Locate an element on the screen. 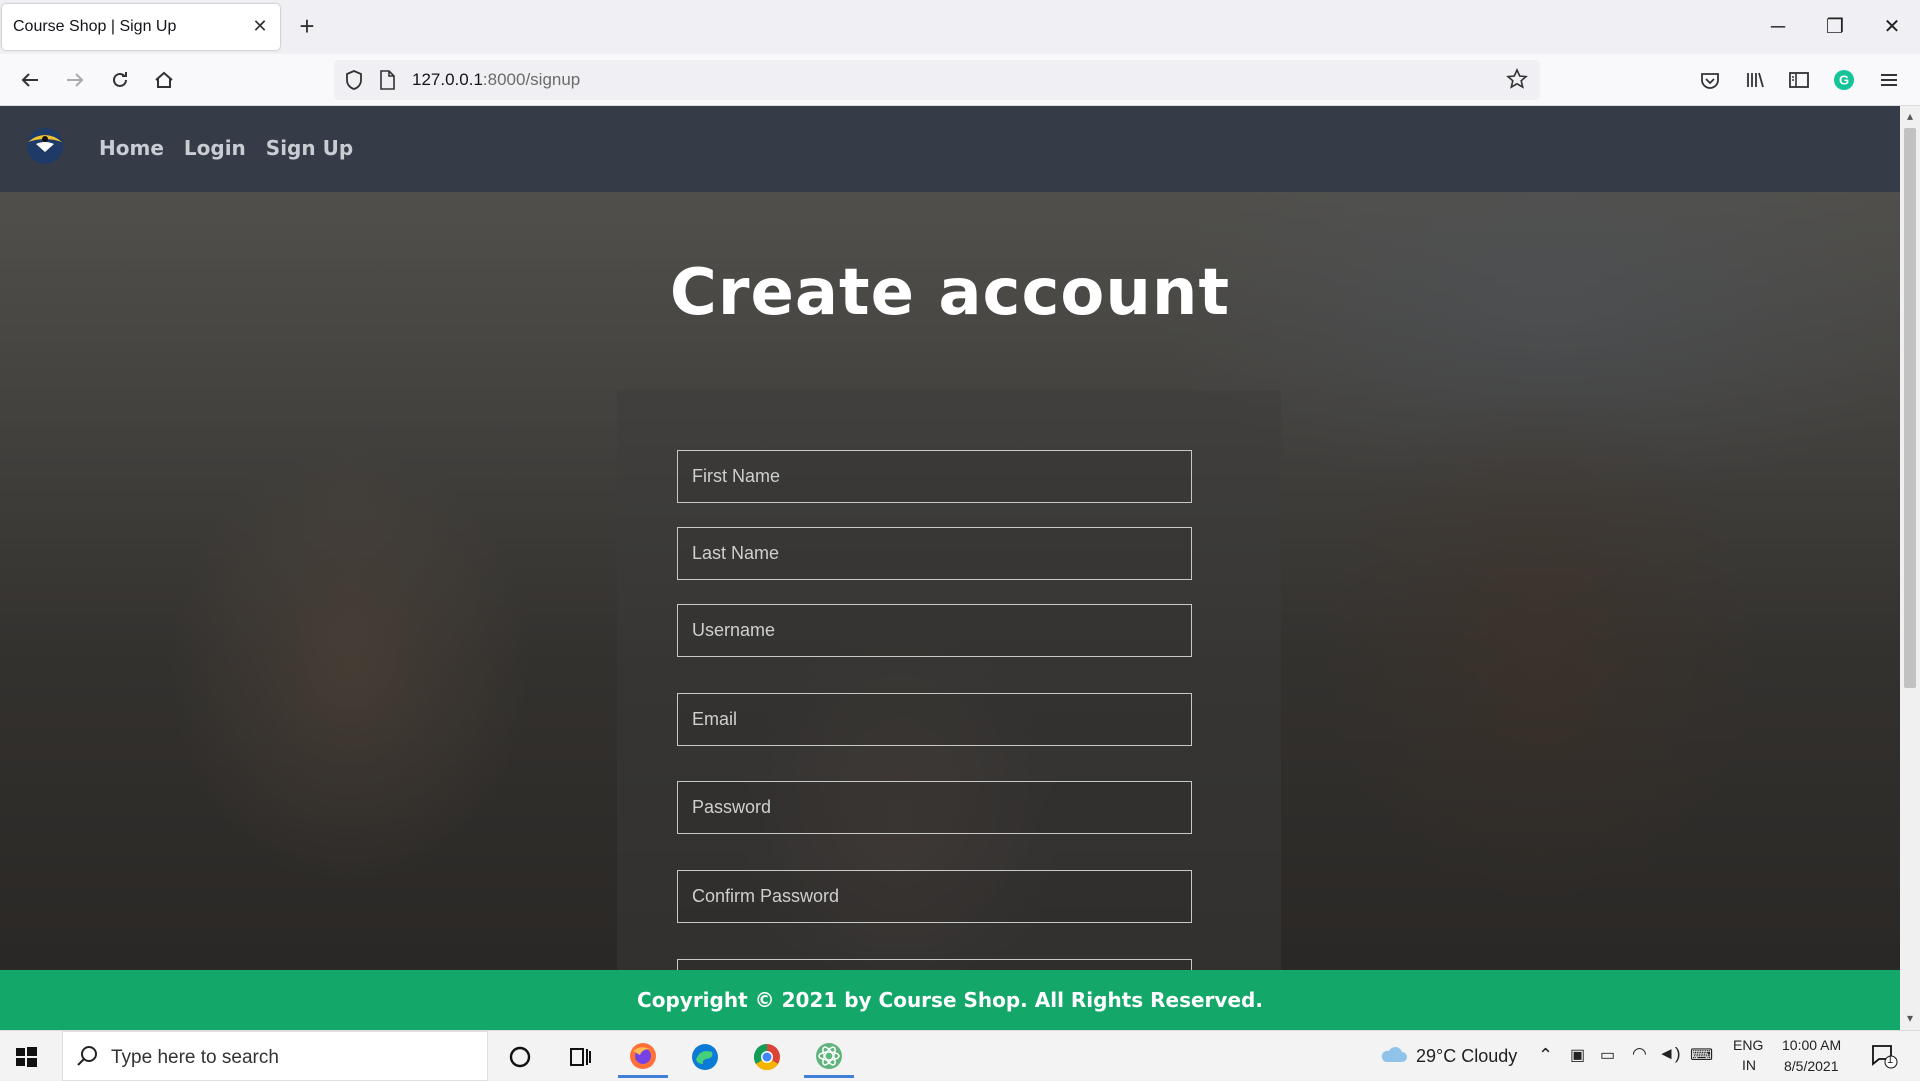 The image size is (1920, 1081). cortana-icon is located at coordinates (520, 1057).